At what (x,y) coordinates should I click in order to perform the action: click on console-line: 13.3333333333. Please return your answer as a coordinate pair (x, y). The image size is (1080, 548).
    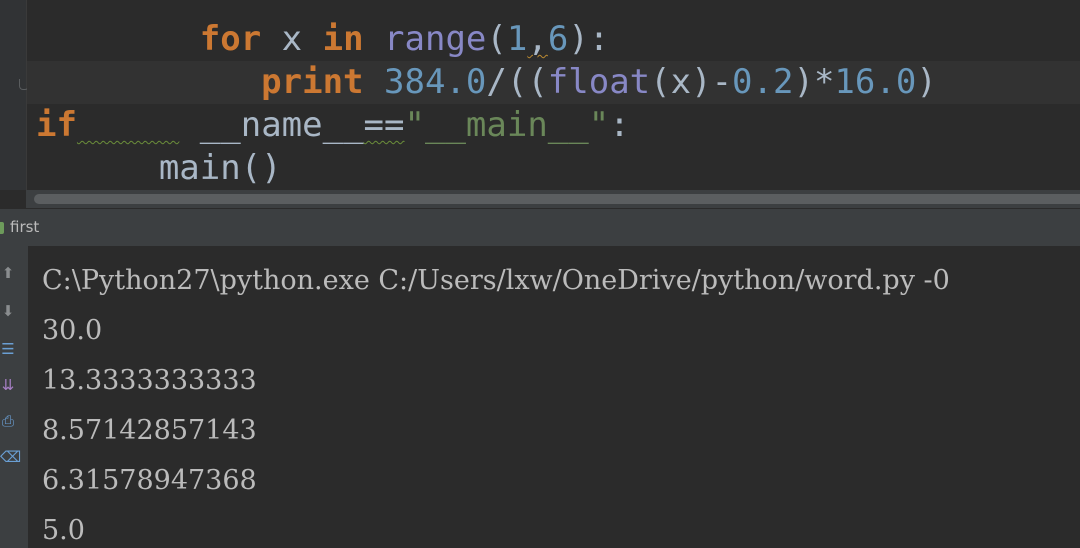
    Looking at the image, I should click on (149, 380).